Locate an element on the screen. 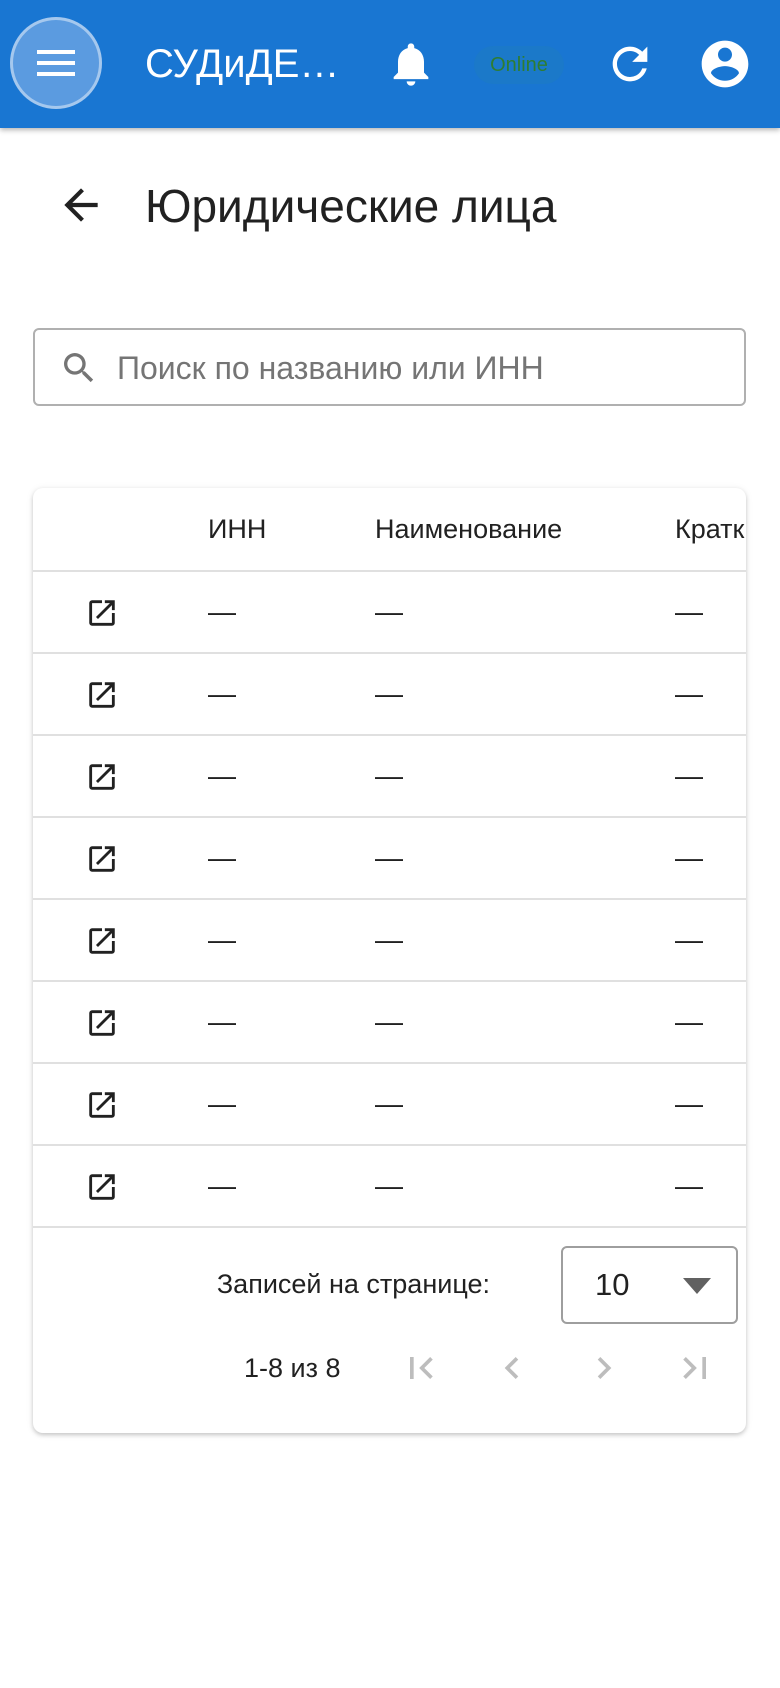  column-header-inn: ИНН is located at coordinates (237, 529).